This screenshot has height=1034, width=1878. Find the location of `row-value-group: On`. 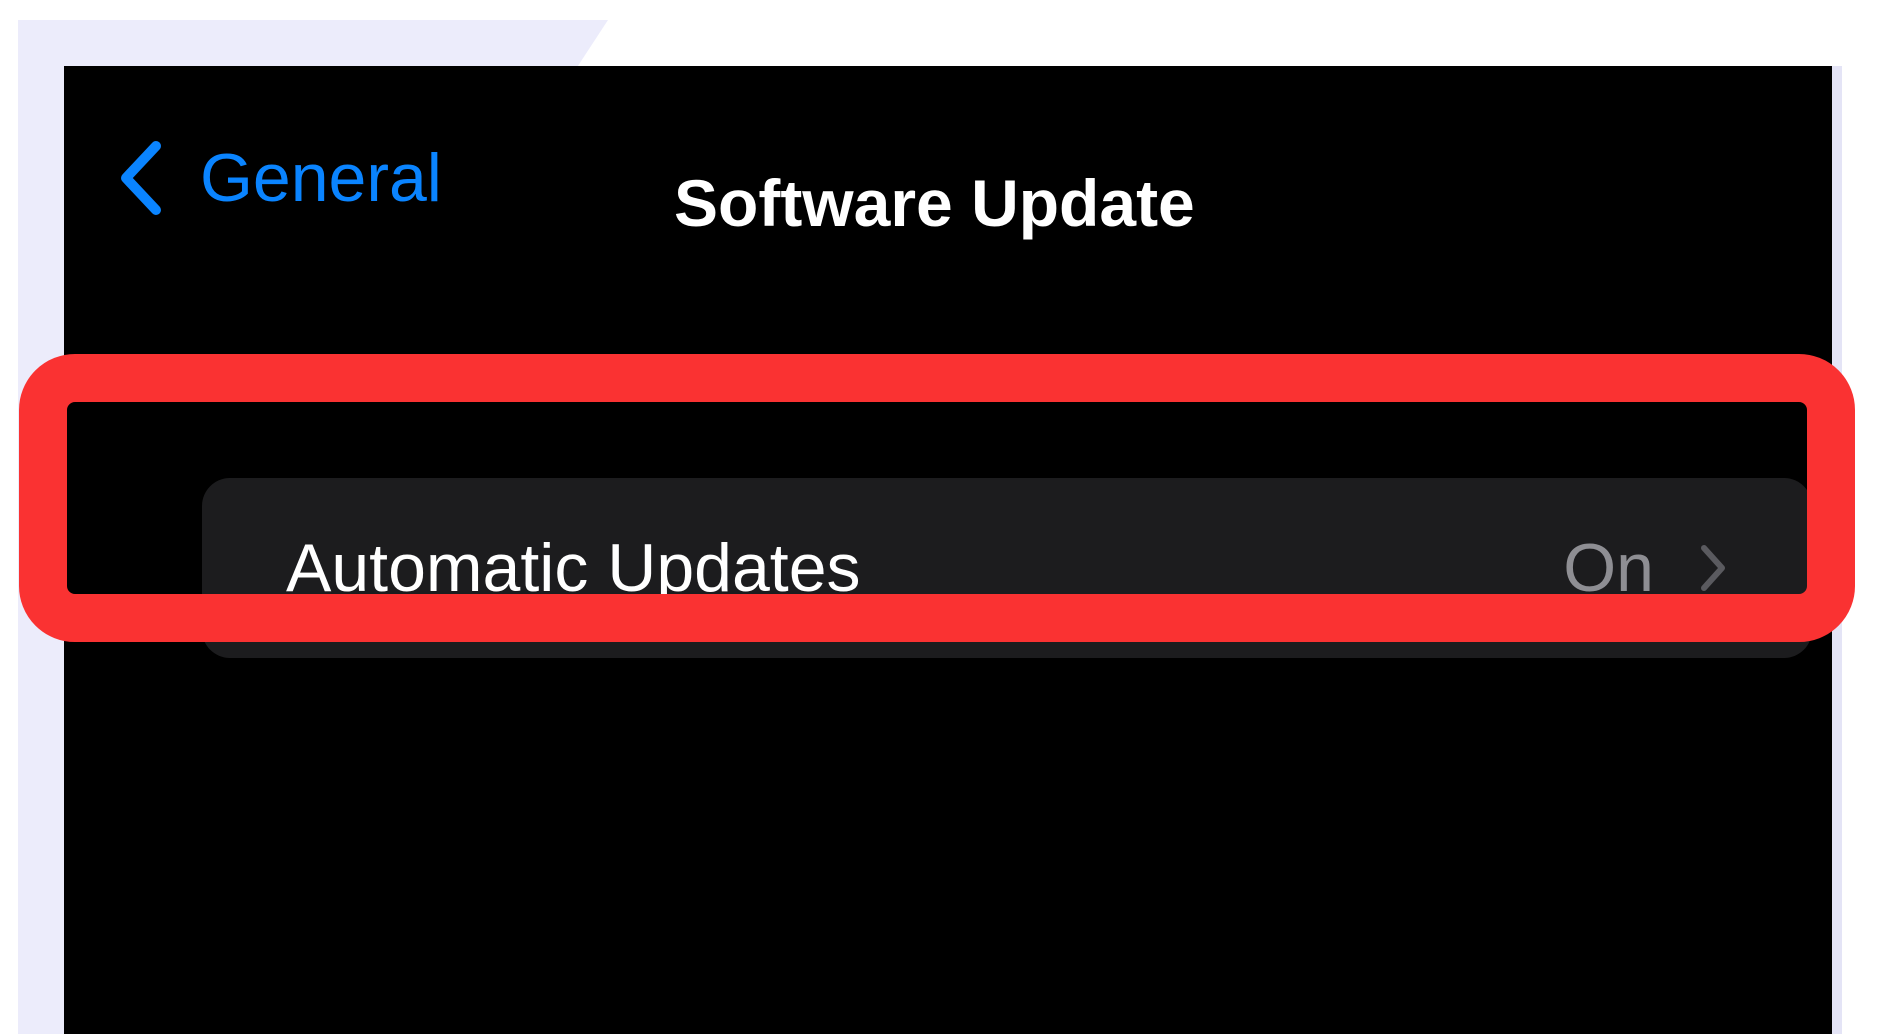

row-value-group: On is located at coordinates (1645, 568).